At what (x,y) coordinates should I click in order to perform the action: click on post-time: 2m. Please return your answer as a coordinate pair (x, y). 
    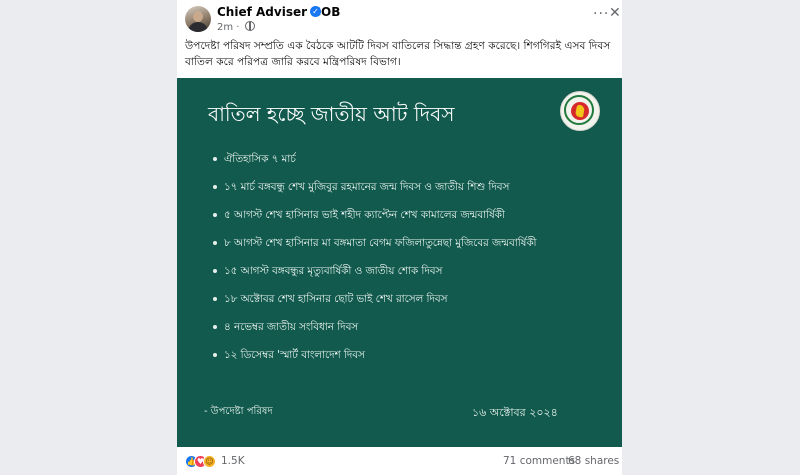
    Looking at the image, I should click on (225, 27).